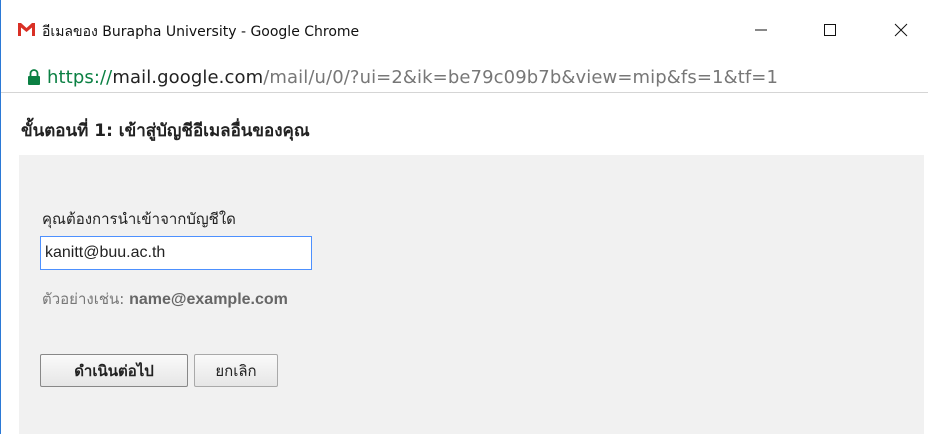  I want to click on example-hint: ตัวอย่างเช่น: name@example.com, so click(165, 299).